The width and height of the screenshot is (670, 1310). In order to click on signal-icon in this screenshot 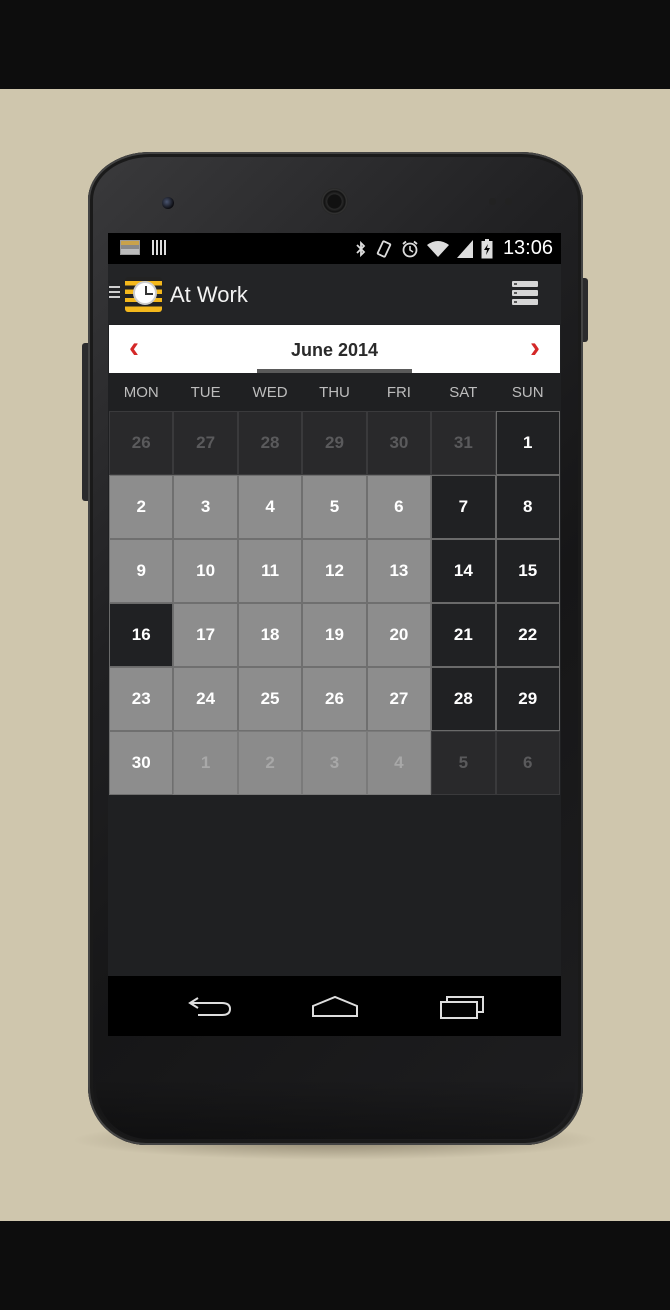, I will do `click(464, 248)`.